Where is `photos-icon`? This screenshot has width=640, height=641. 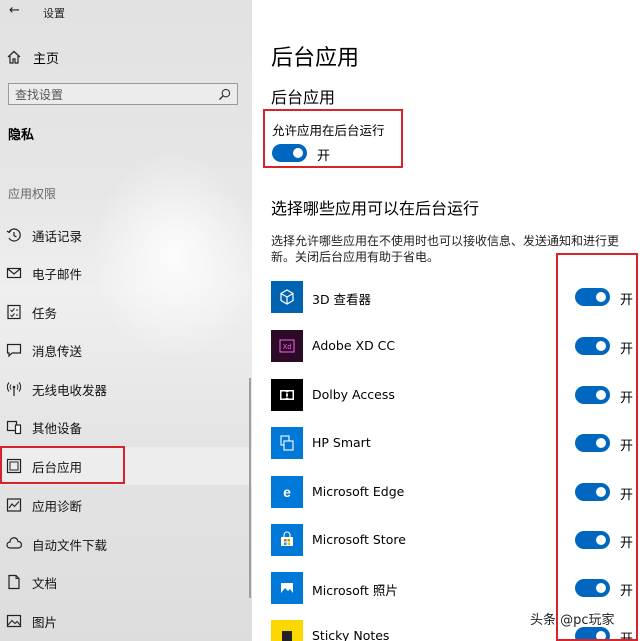 photos-icon is located at coordinates (287, 588).